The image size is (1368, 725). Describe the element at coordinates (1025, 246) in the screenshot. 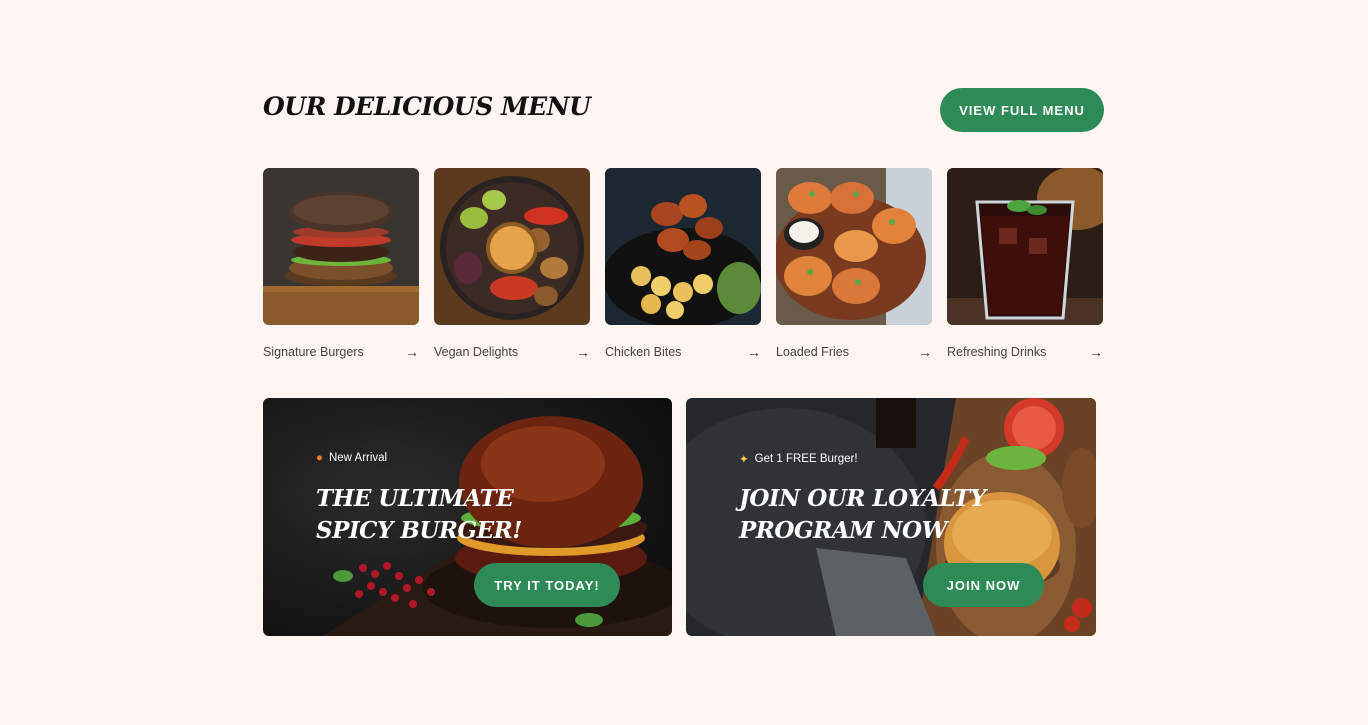

I see `refreshing-drinks-image` at that location.